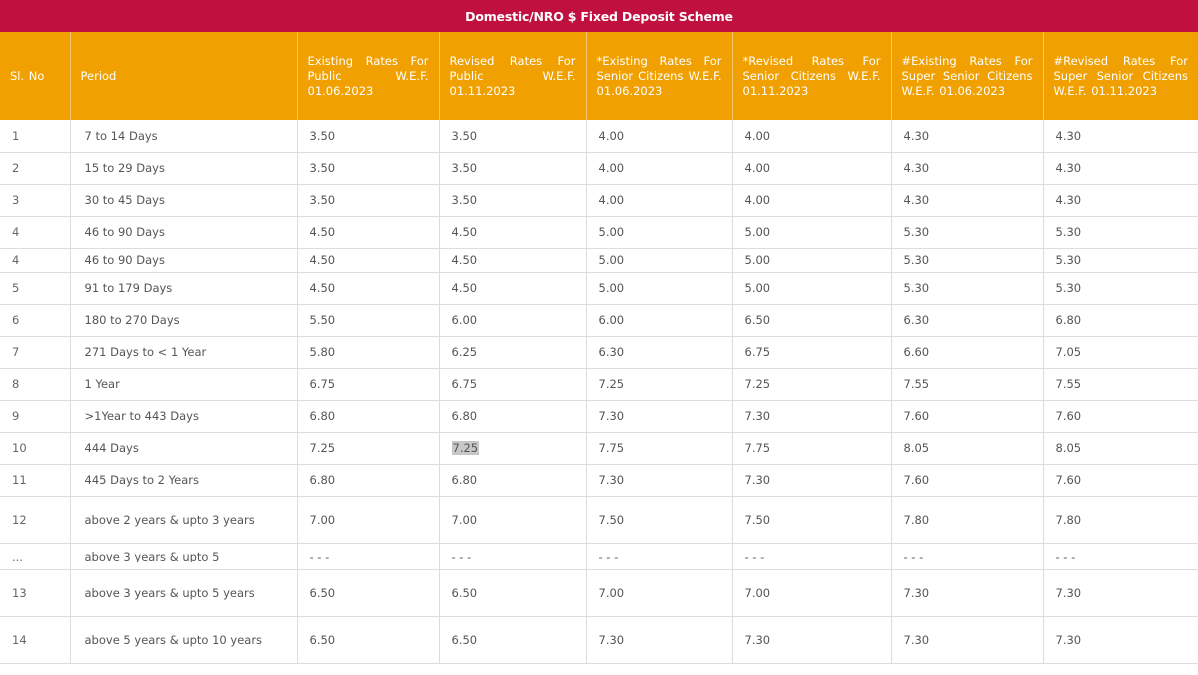 Image resolution: width=1198 pixels, height=675 pixels. I want to click on cell-sl: 6, so click(35, 320).